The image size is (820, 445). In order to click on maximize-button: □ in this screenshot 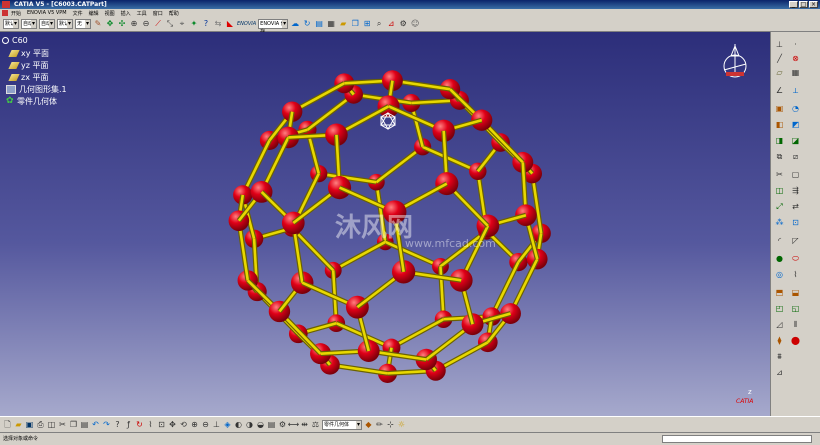, I will do `click(803, 4)`.